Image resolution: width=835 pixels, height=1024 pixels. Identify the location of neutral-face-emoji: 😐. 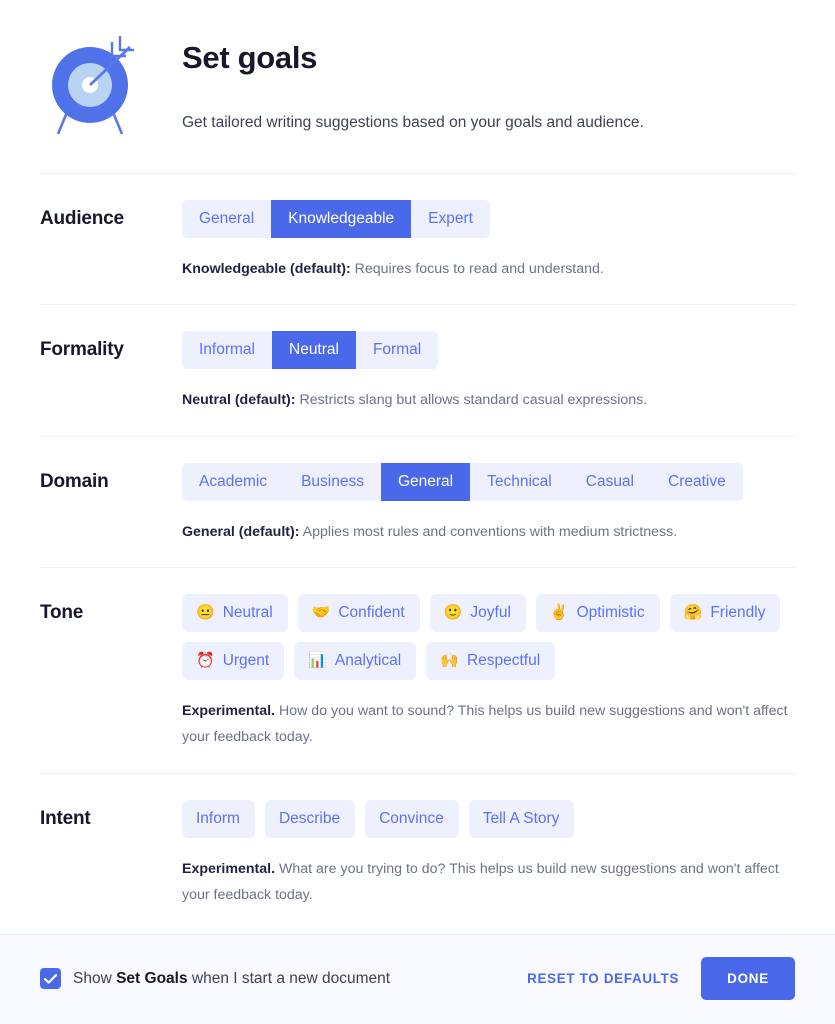
(205, 612).